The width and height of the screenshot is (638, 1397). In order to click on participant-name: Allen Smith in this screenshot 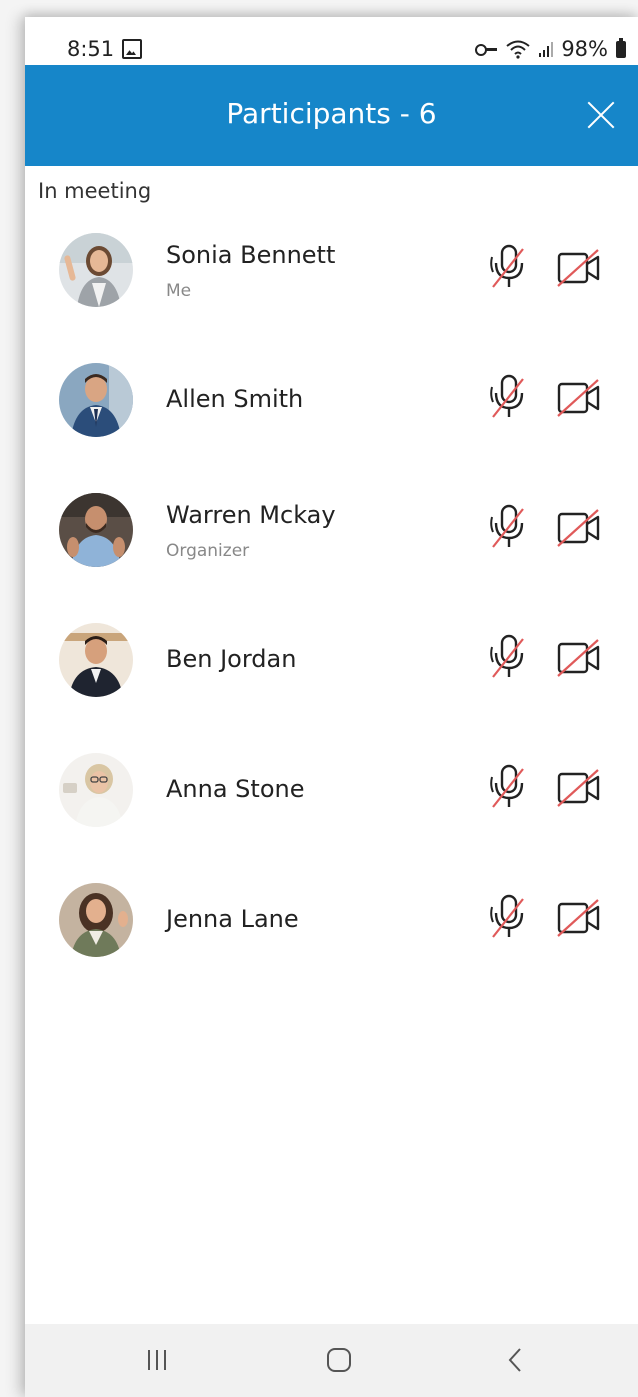, I will do `click(235, 399)`.